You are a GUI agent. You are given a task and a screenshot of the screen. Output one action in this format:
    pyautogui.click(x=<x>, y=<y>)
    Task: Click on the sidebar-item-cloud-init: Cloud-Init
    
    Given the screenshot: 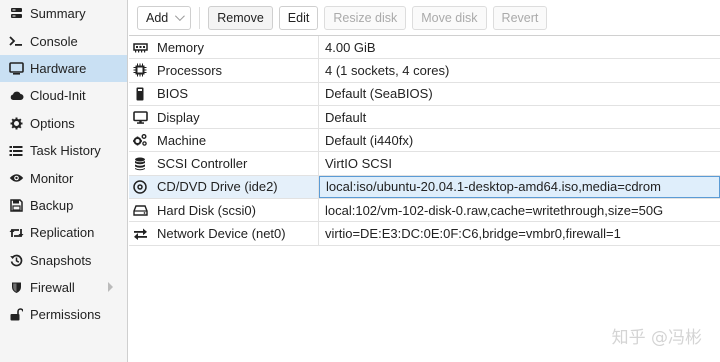 What is the action you would take?
    pyautogui.click(x=63, y=95)
    